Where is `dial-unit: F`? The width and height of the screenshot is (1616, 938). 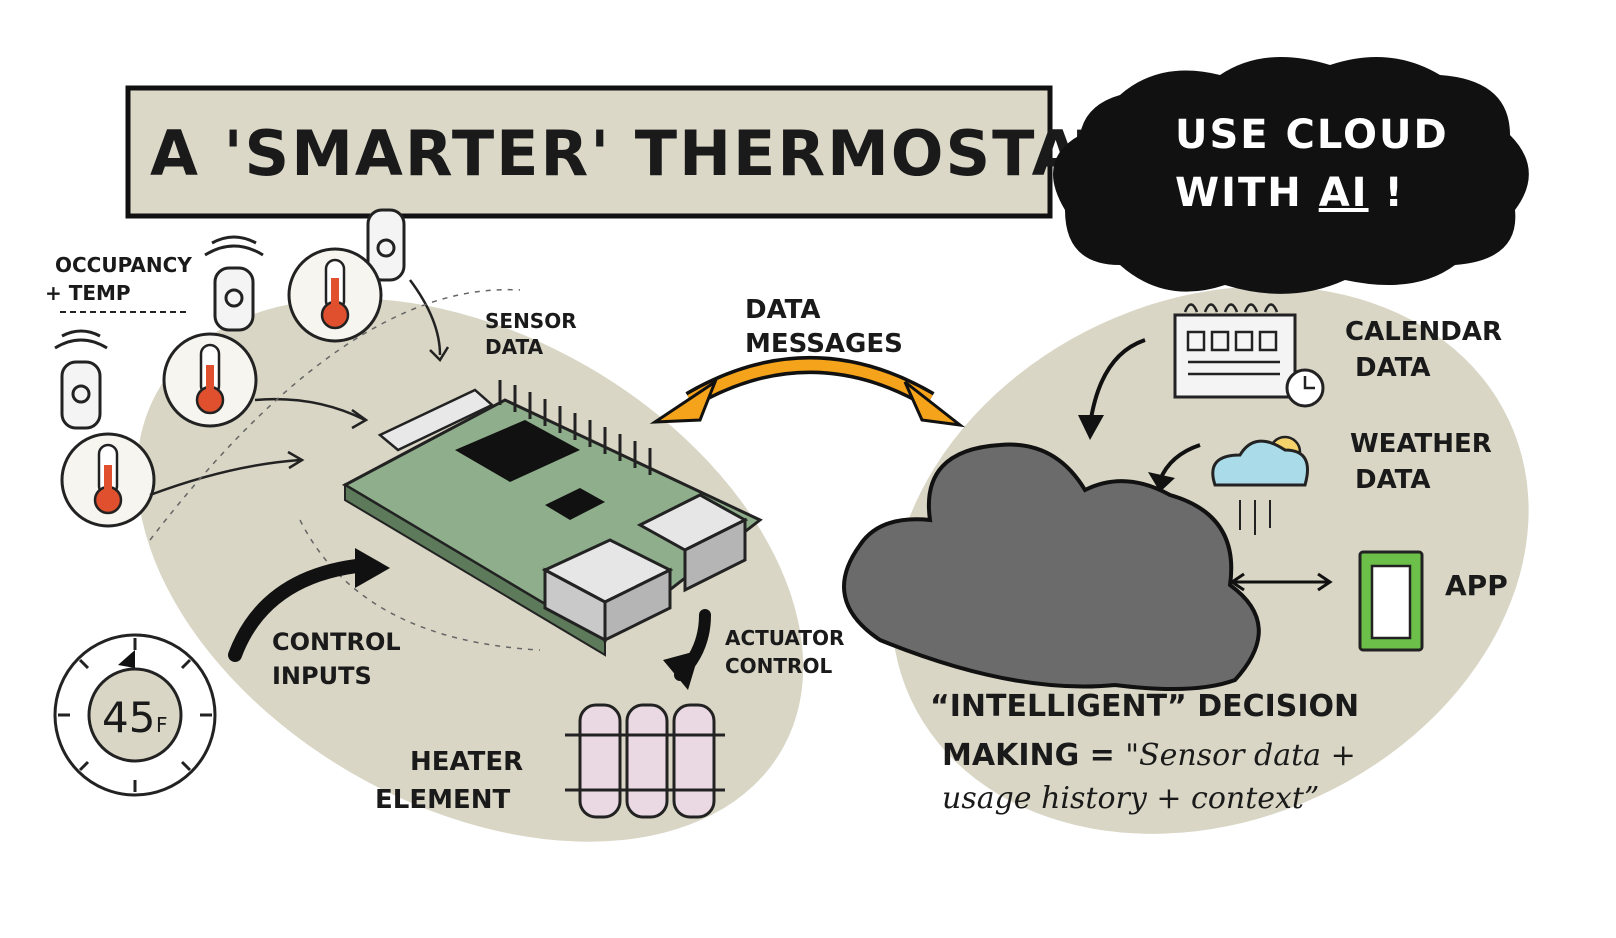 dial-unit: F is located at coordinates (162, 725).